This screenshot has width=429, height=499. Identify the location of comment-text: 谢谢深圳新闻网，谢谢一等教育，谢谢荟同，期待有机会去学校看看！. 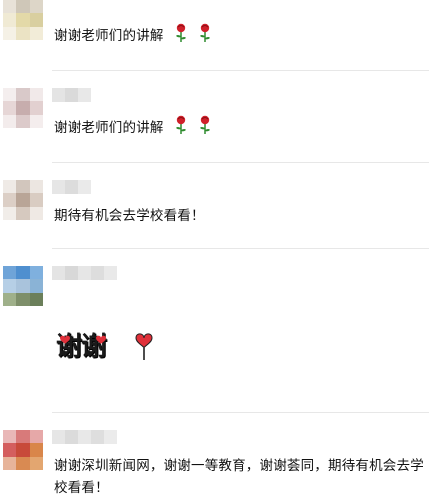
(239, 477).